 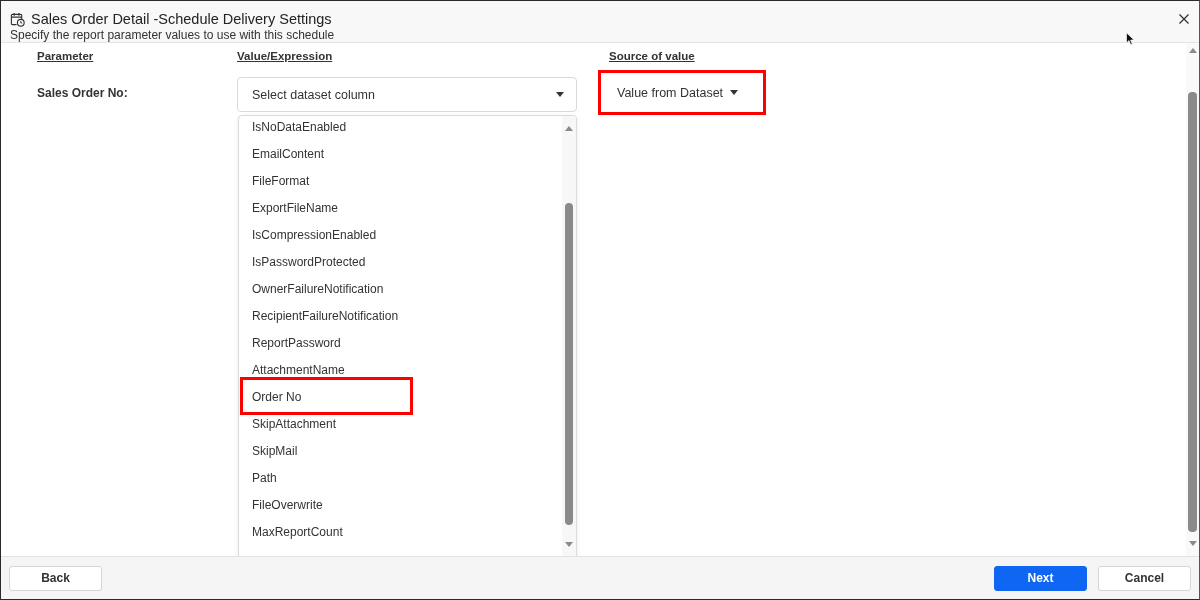 I want to click on dropdown-option: ExportFileName, so click(x=400, y=208).